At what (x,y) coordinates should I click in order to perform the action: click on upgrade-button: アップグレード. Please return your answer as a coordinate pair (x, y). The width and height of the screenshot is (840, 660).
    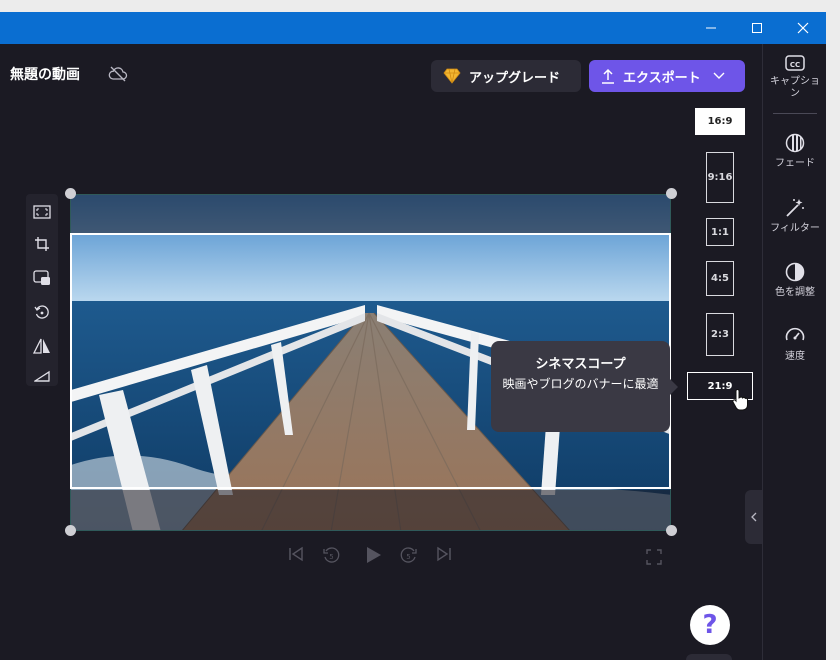
    Looking at the image, I should click on (506, 76).